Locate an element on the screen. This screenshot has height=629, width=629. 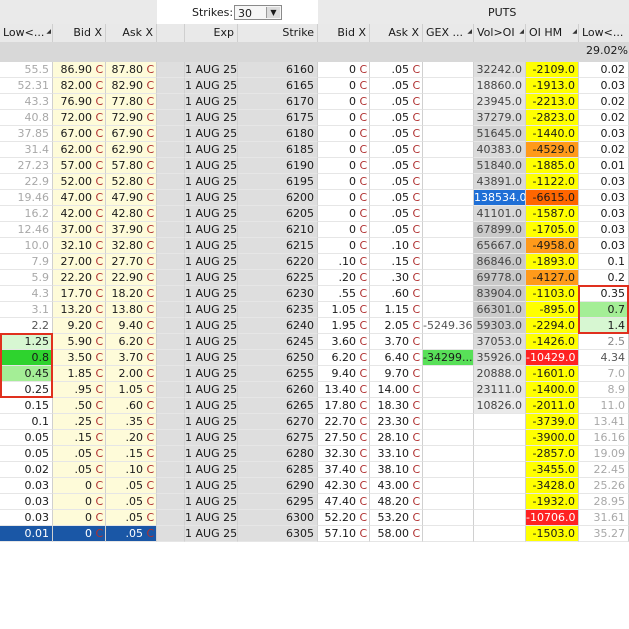
cell-put-bid: 17.80 C is located at coordinates (344, 406).